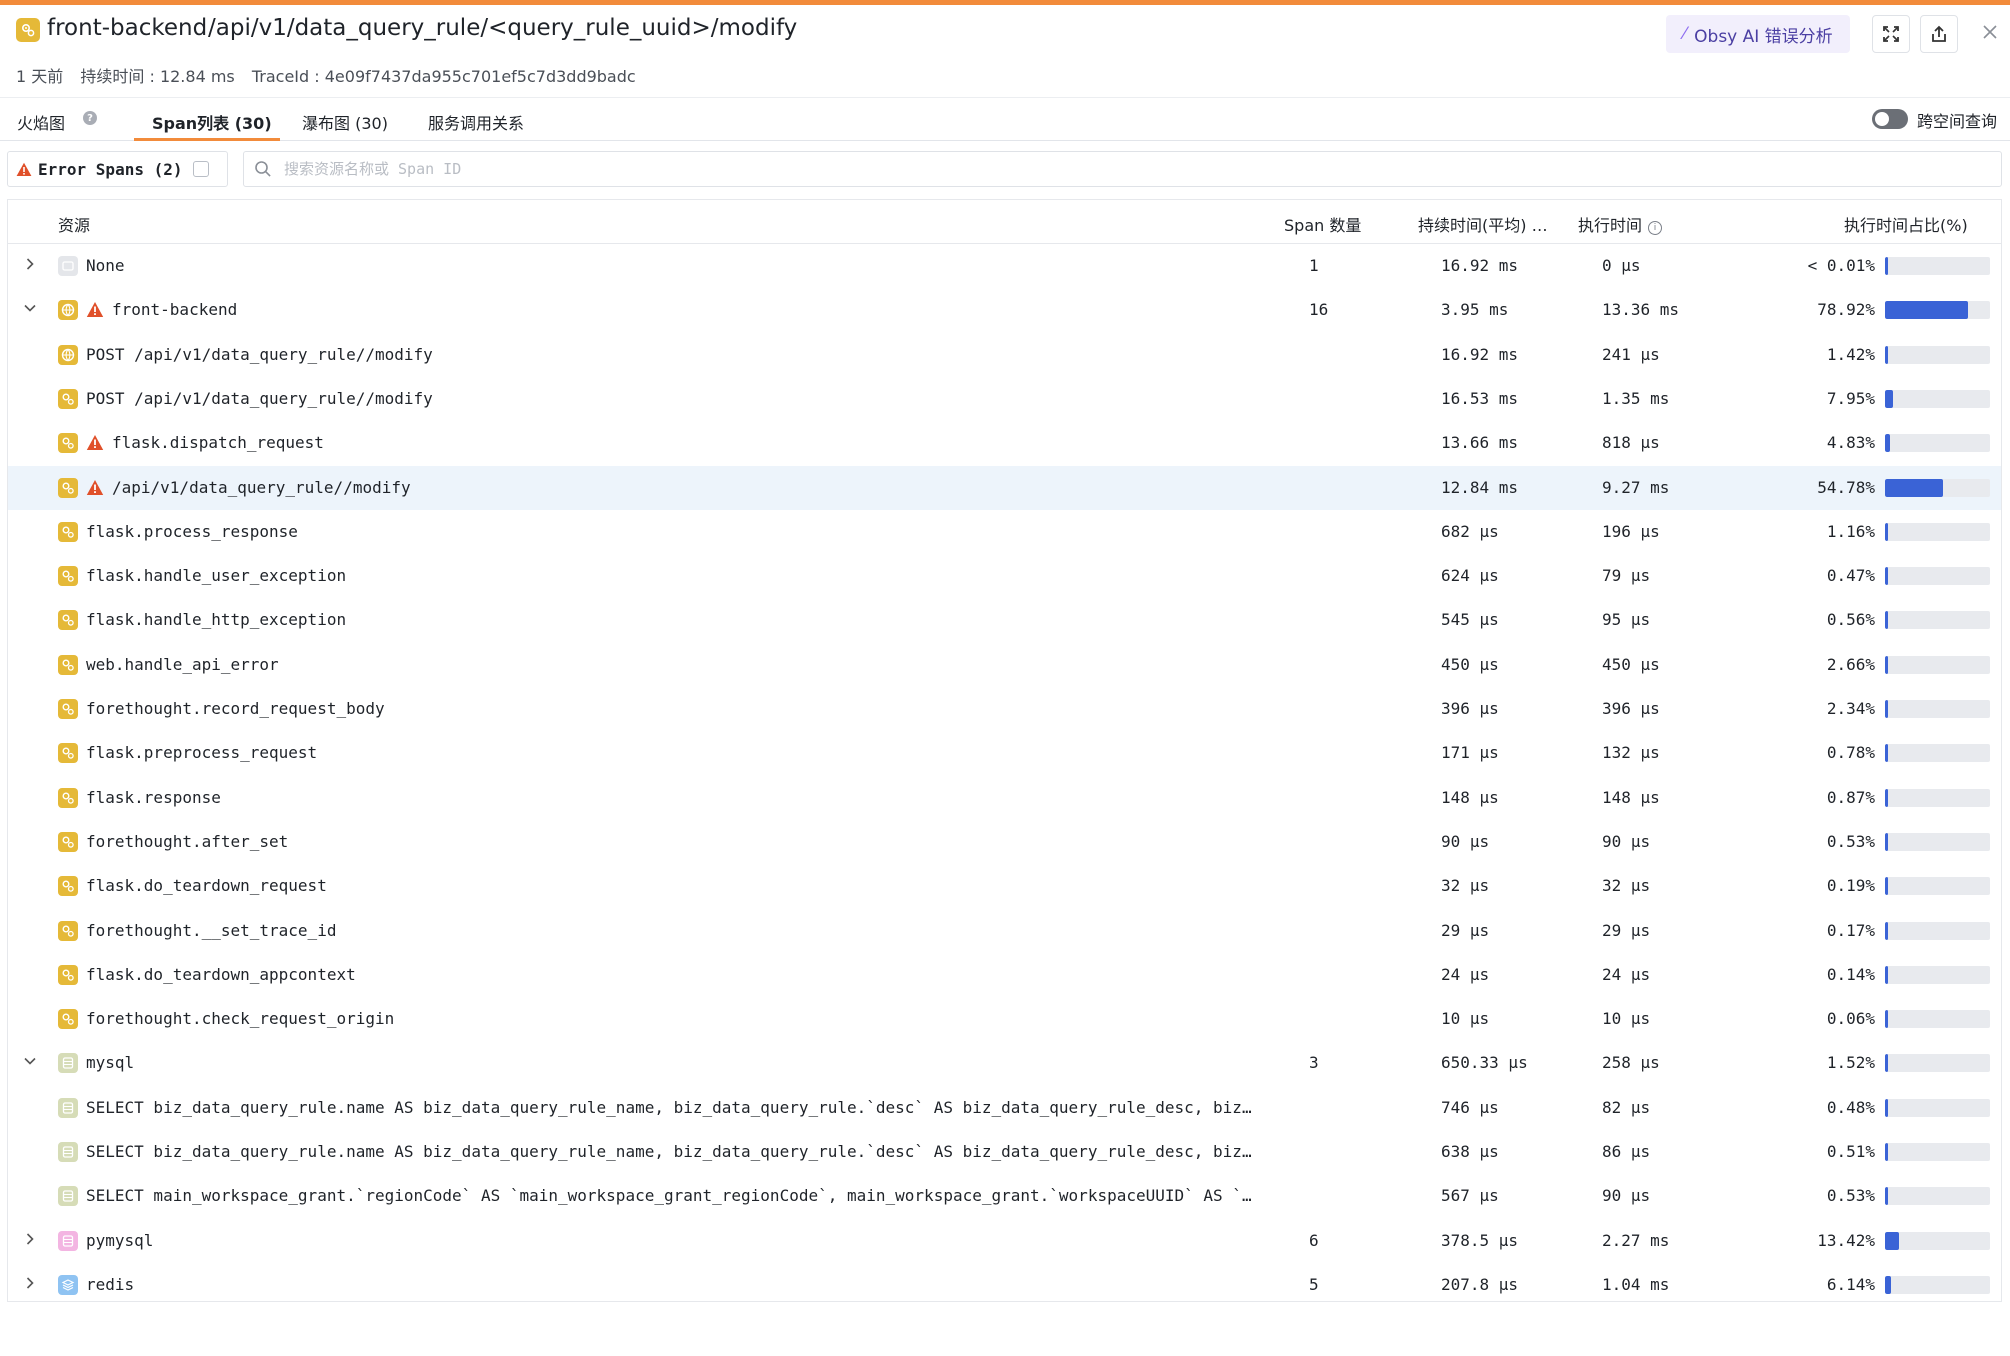  I want to click on table-row: flask.process_response 682 µs 196 µs 1.16%, so click(1004, 532).